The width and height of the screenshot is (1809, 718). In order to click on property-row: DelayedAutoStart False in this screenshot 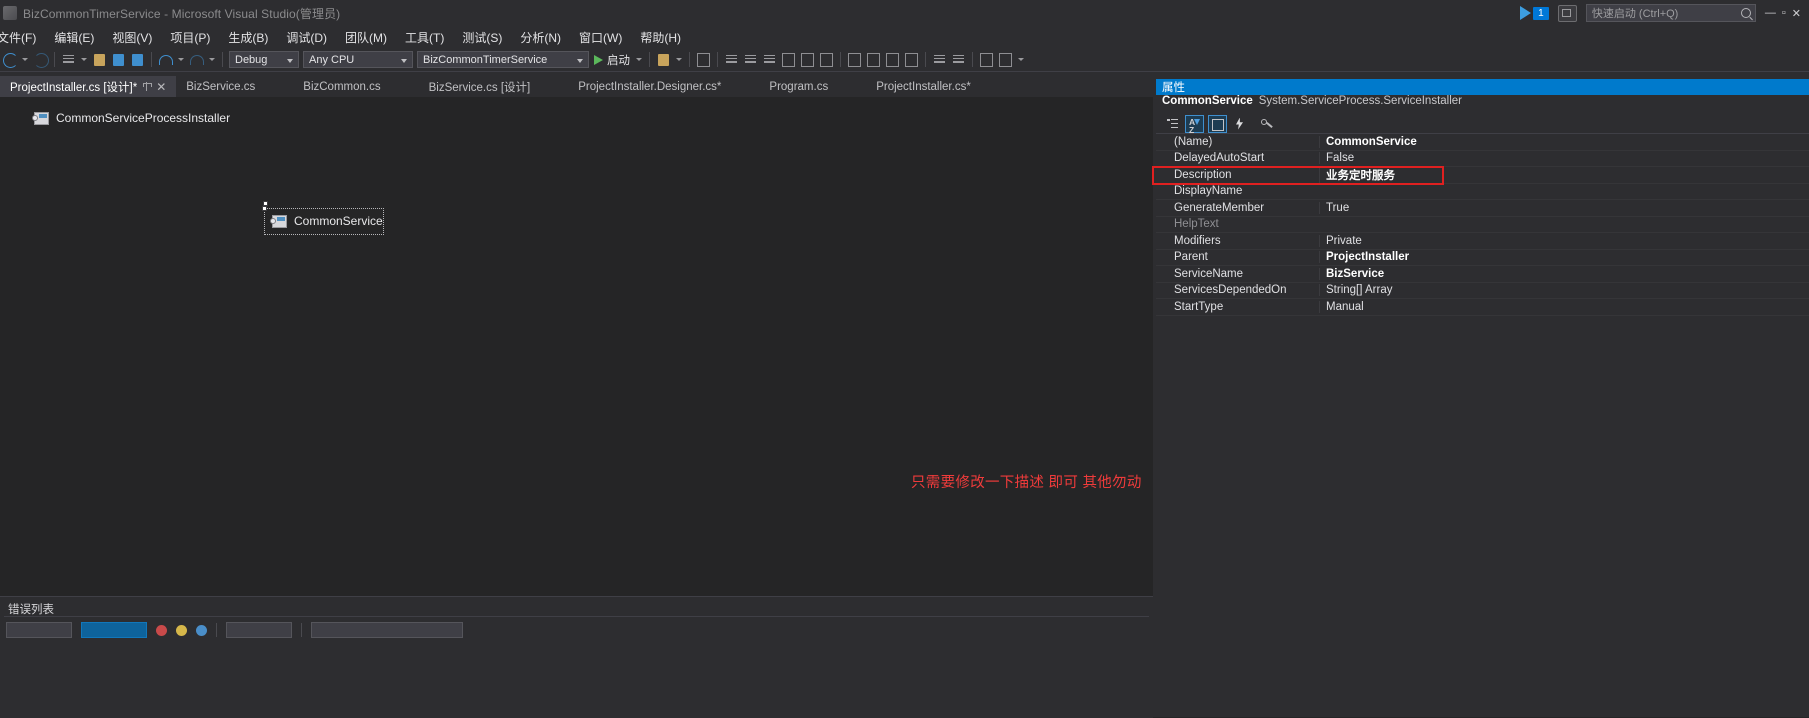, I will do `click(1482, 159)`.